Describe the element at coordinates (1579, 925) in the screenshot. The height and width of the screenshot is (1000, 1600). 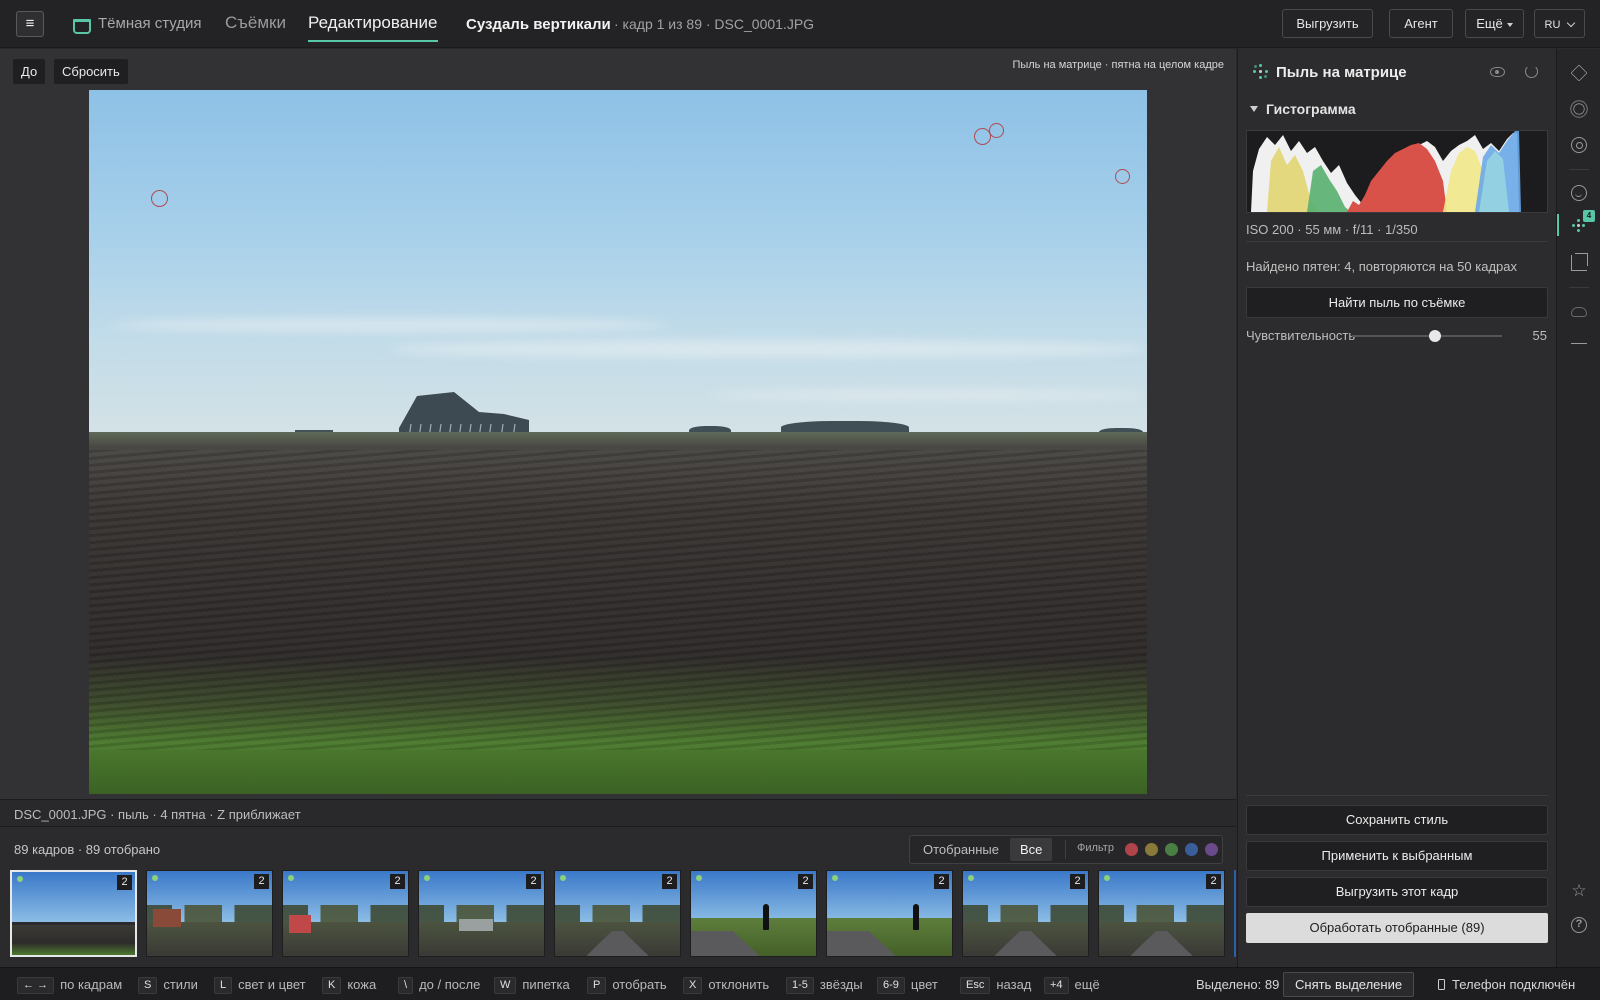
I see `help-icon: ?` at that location.